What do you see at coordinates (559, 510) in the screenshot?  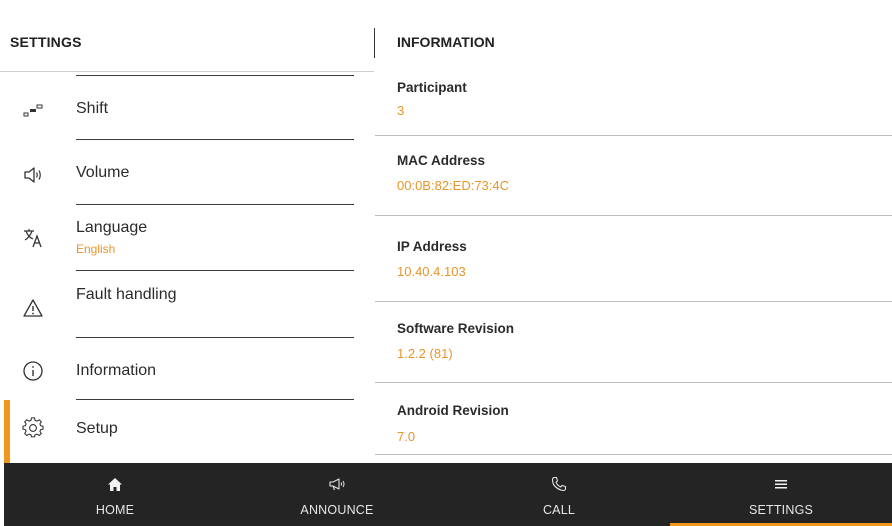 I see `nav-label: CALL` at bounding box center [559, 510].